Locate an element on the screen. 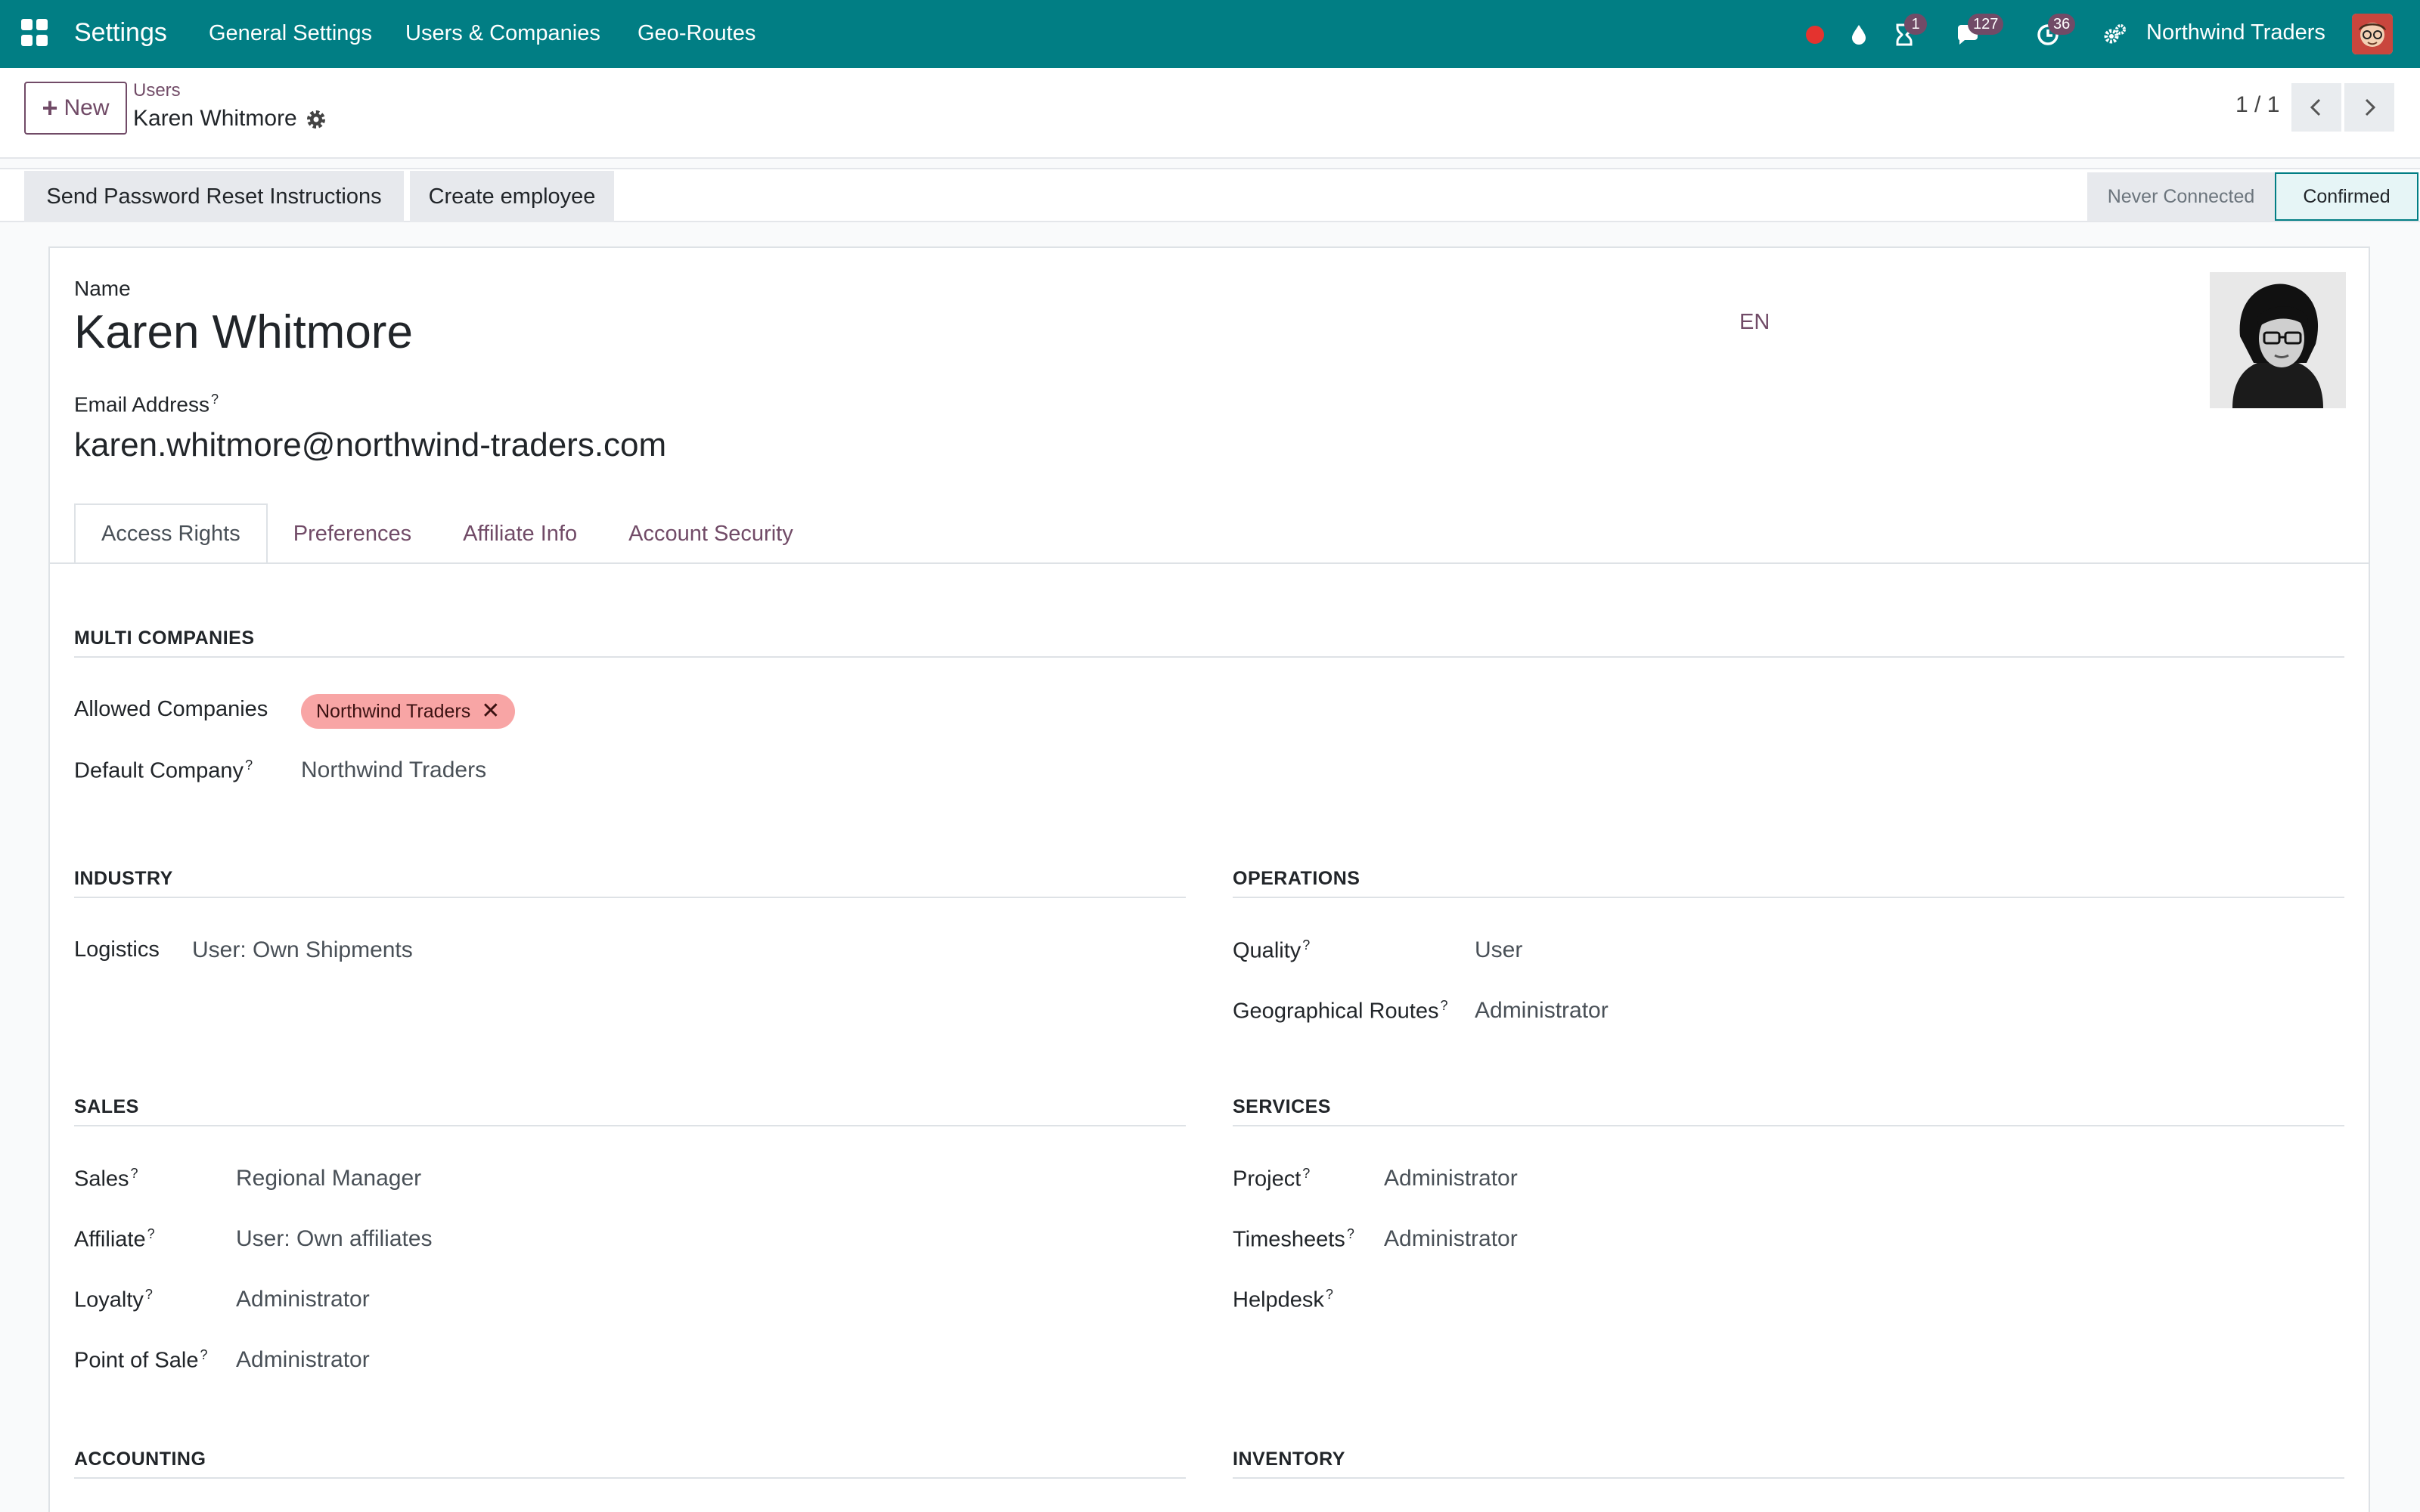 This screenshot has width=2420, height=1512. chevron-right-icon is located at coordinates (2370, 107).